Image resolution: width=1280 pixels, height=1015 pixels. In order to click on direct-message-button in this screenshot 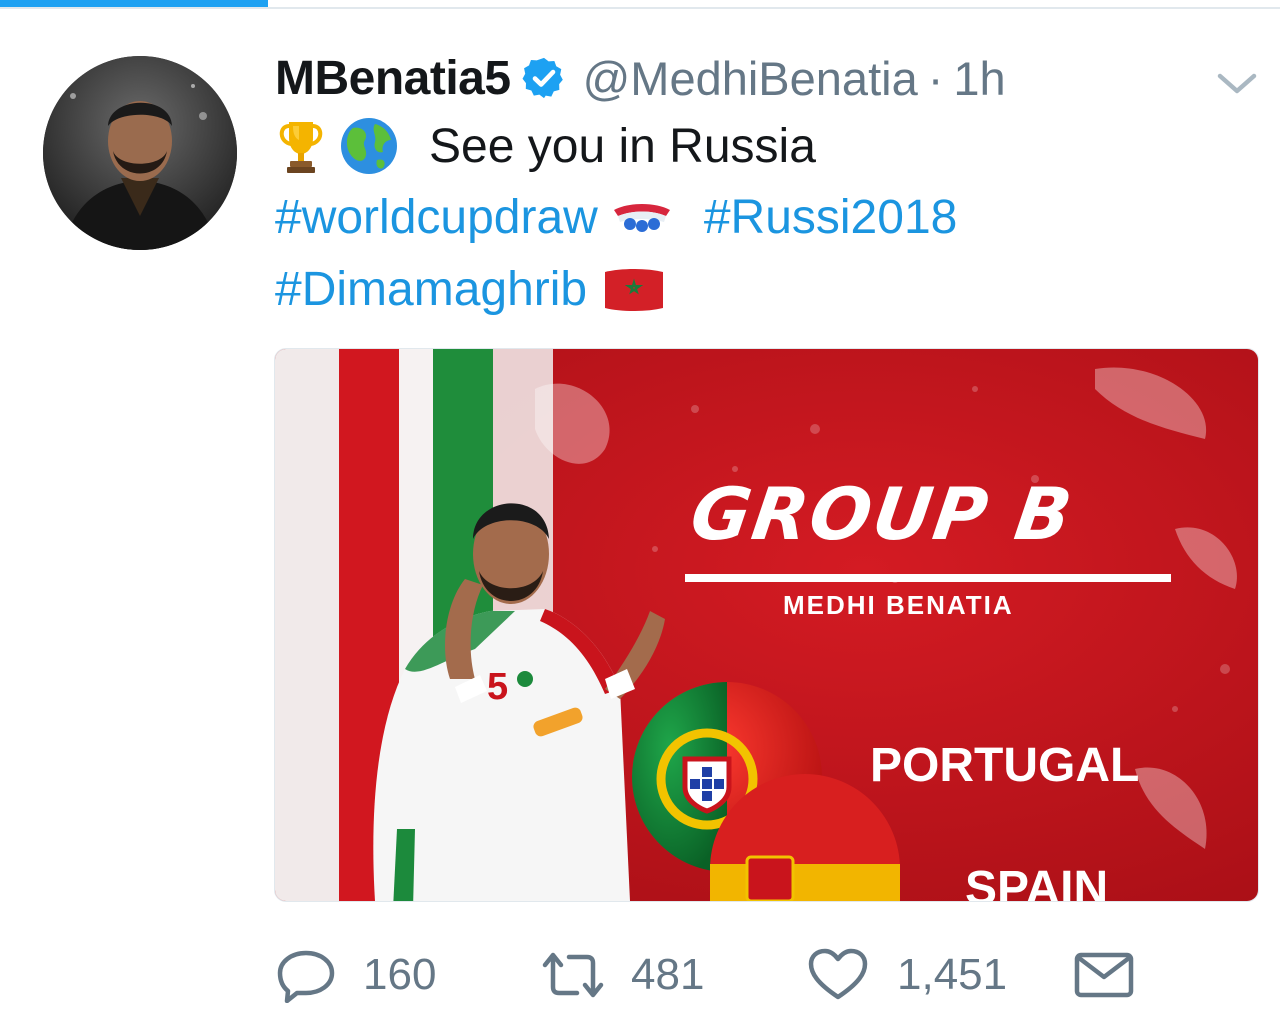, I will do `click(1104, 975)`.